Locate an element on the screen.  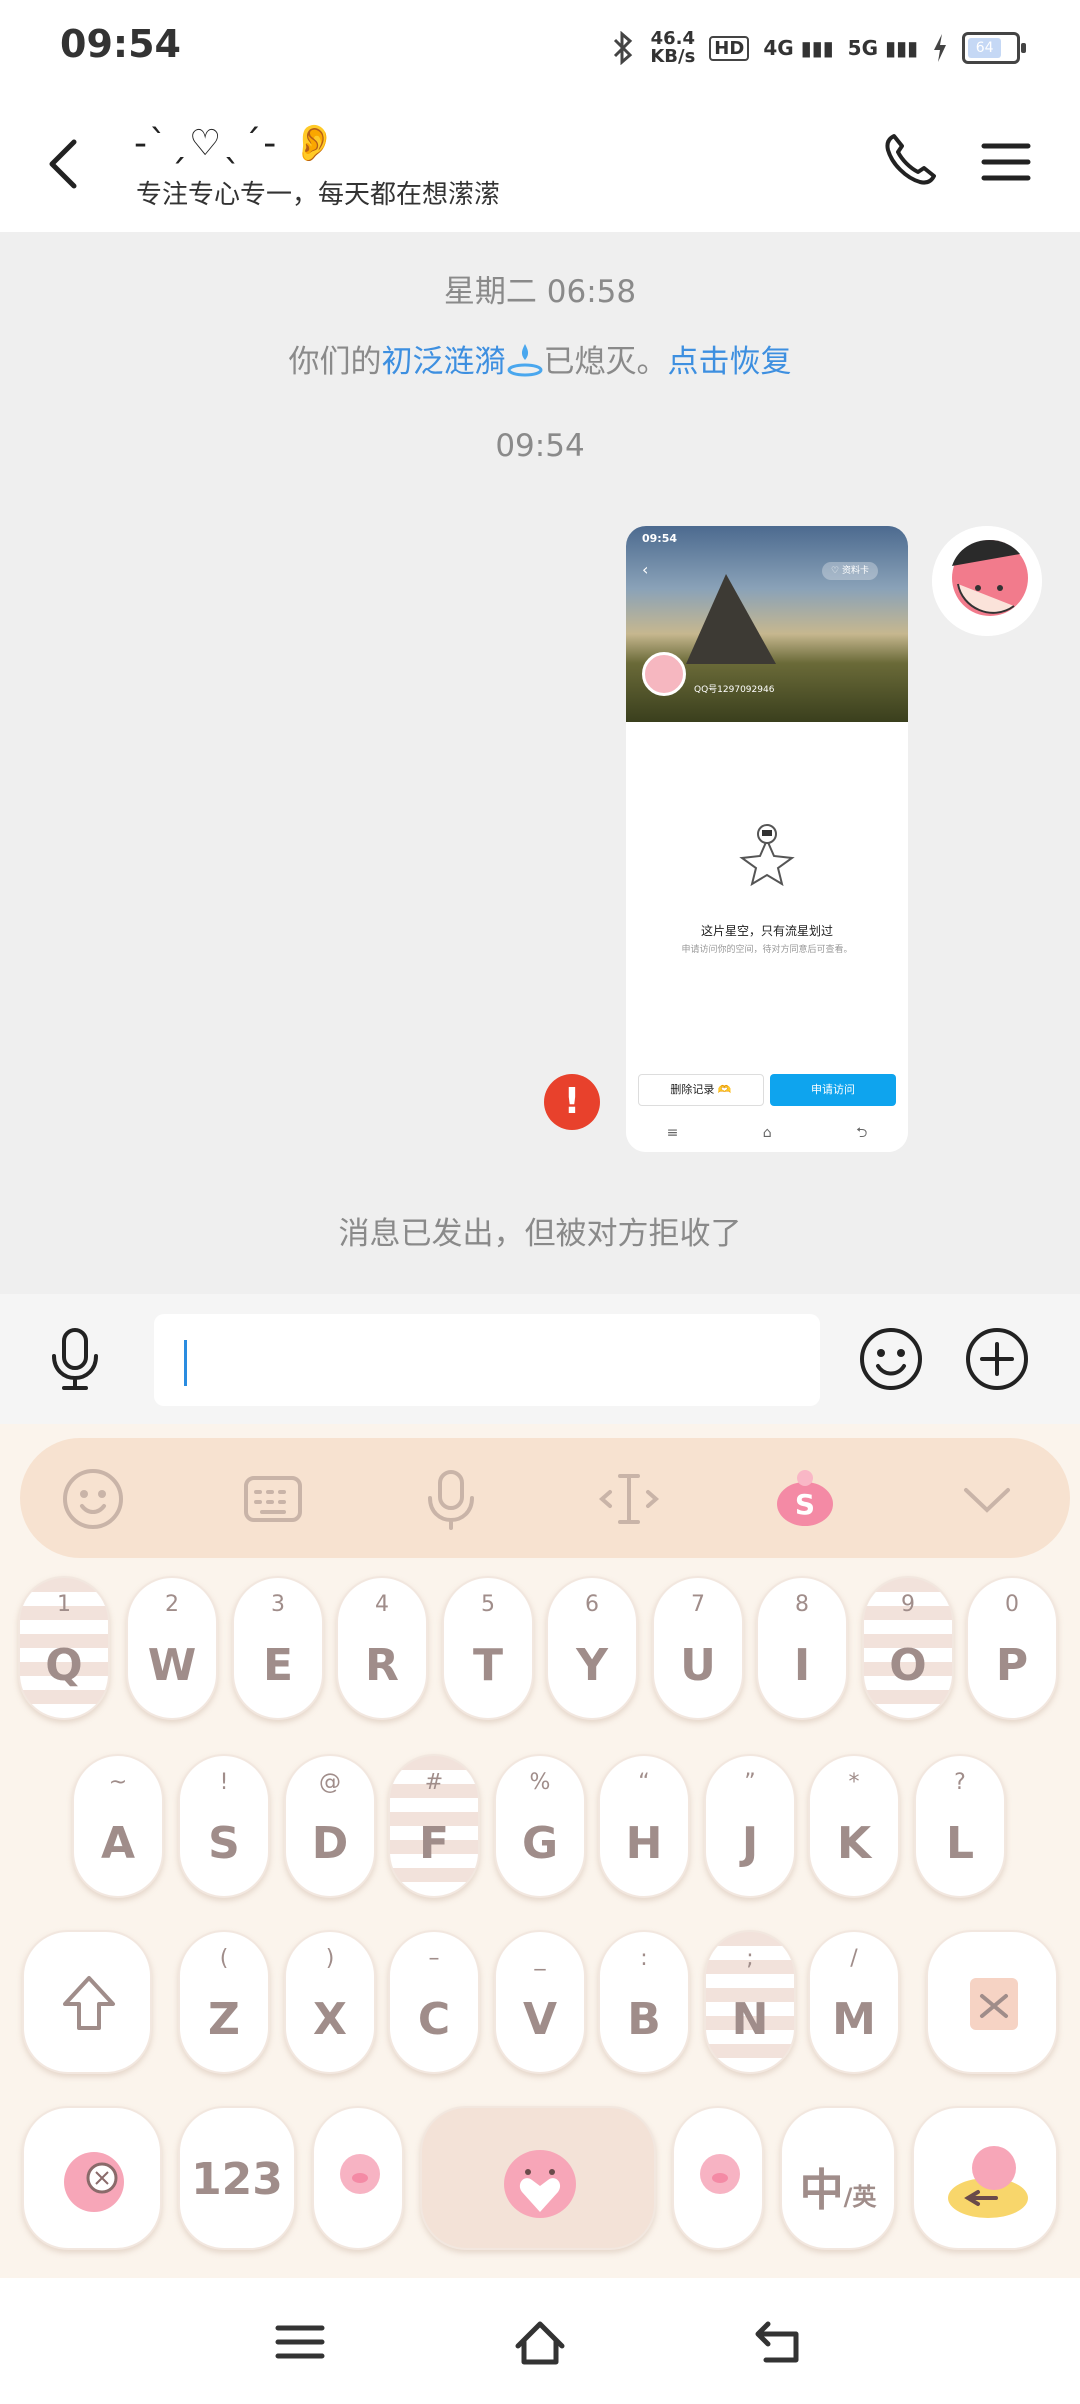
home-icon is located at coordinates (540, 2342).